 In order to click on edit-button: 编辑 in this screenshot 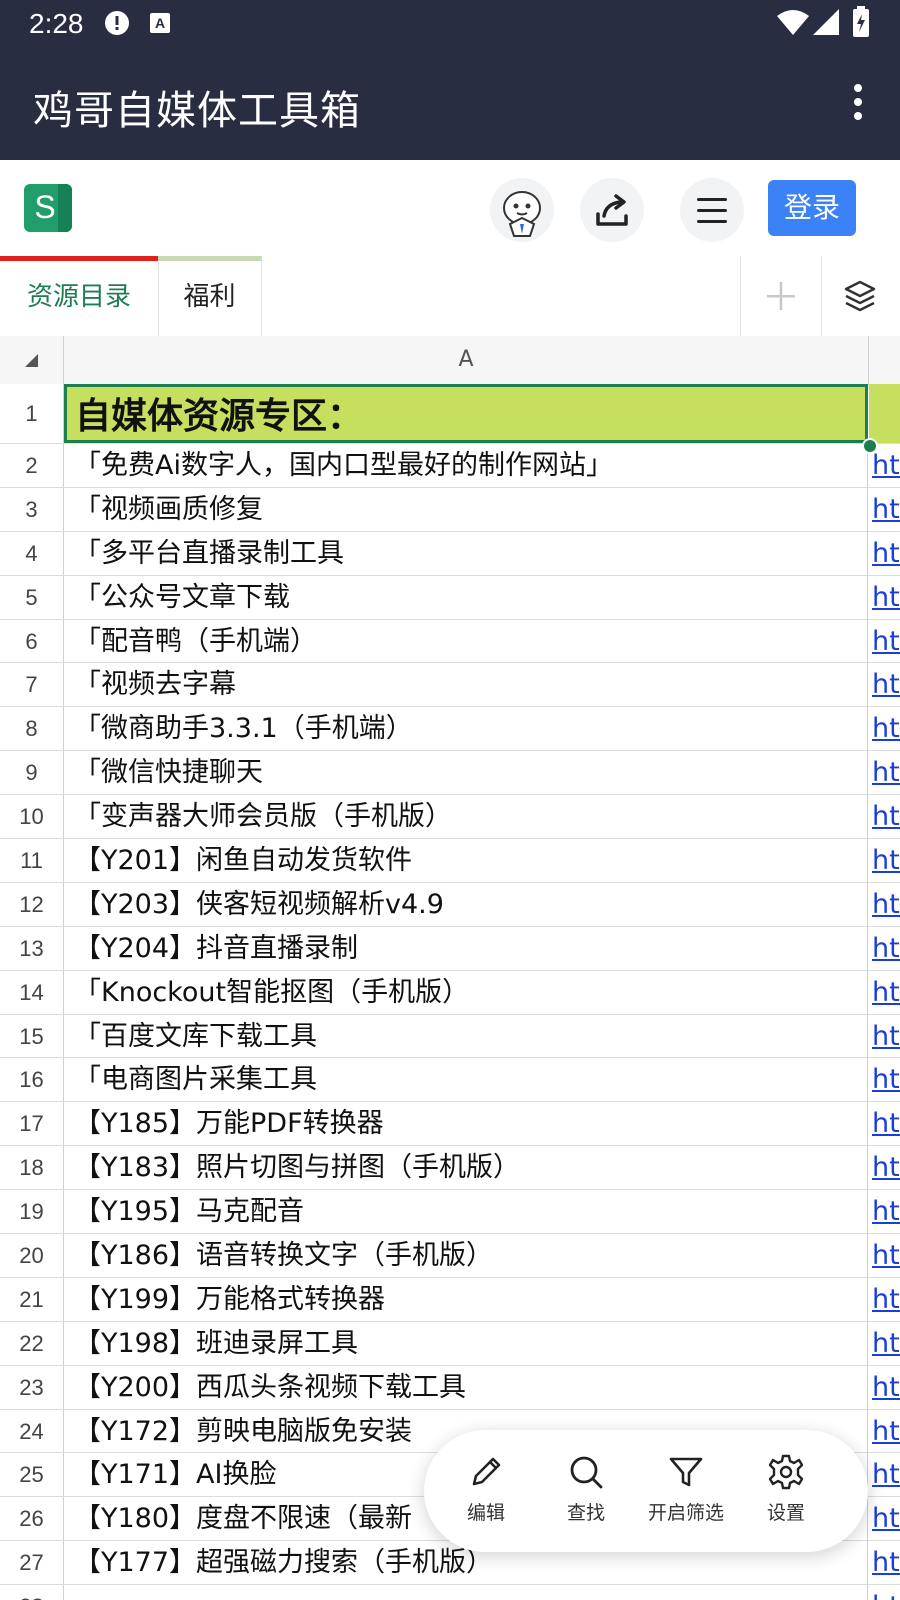, I will do `click(486, 1493)`.